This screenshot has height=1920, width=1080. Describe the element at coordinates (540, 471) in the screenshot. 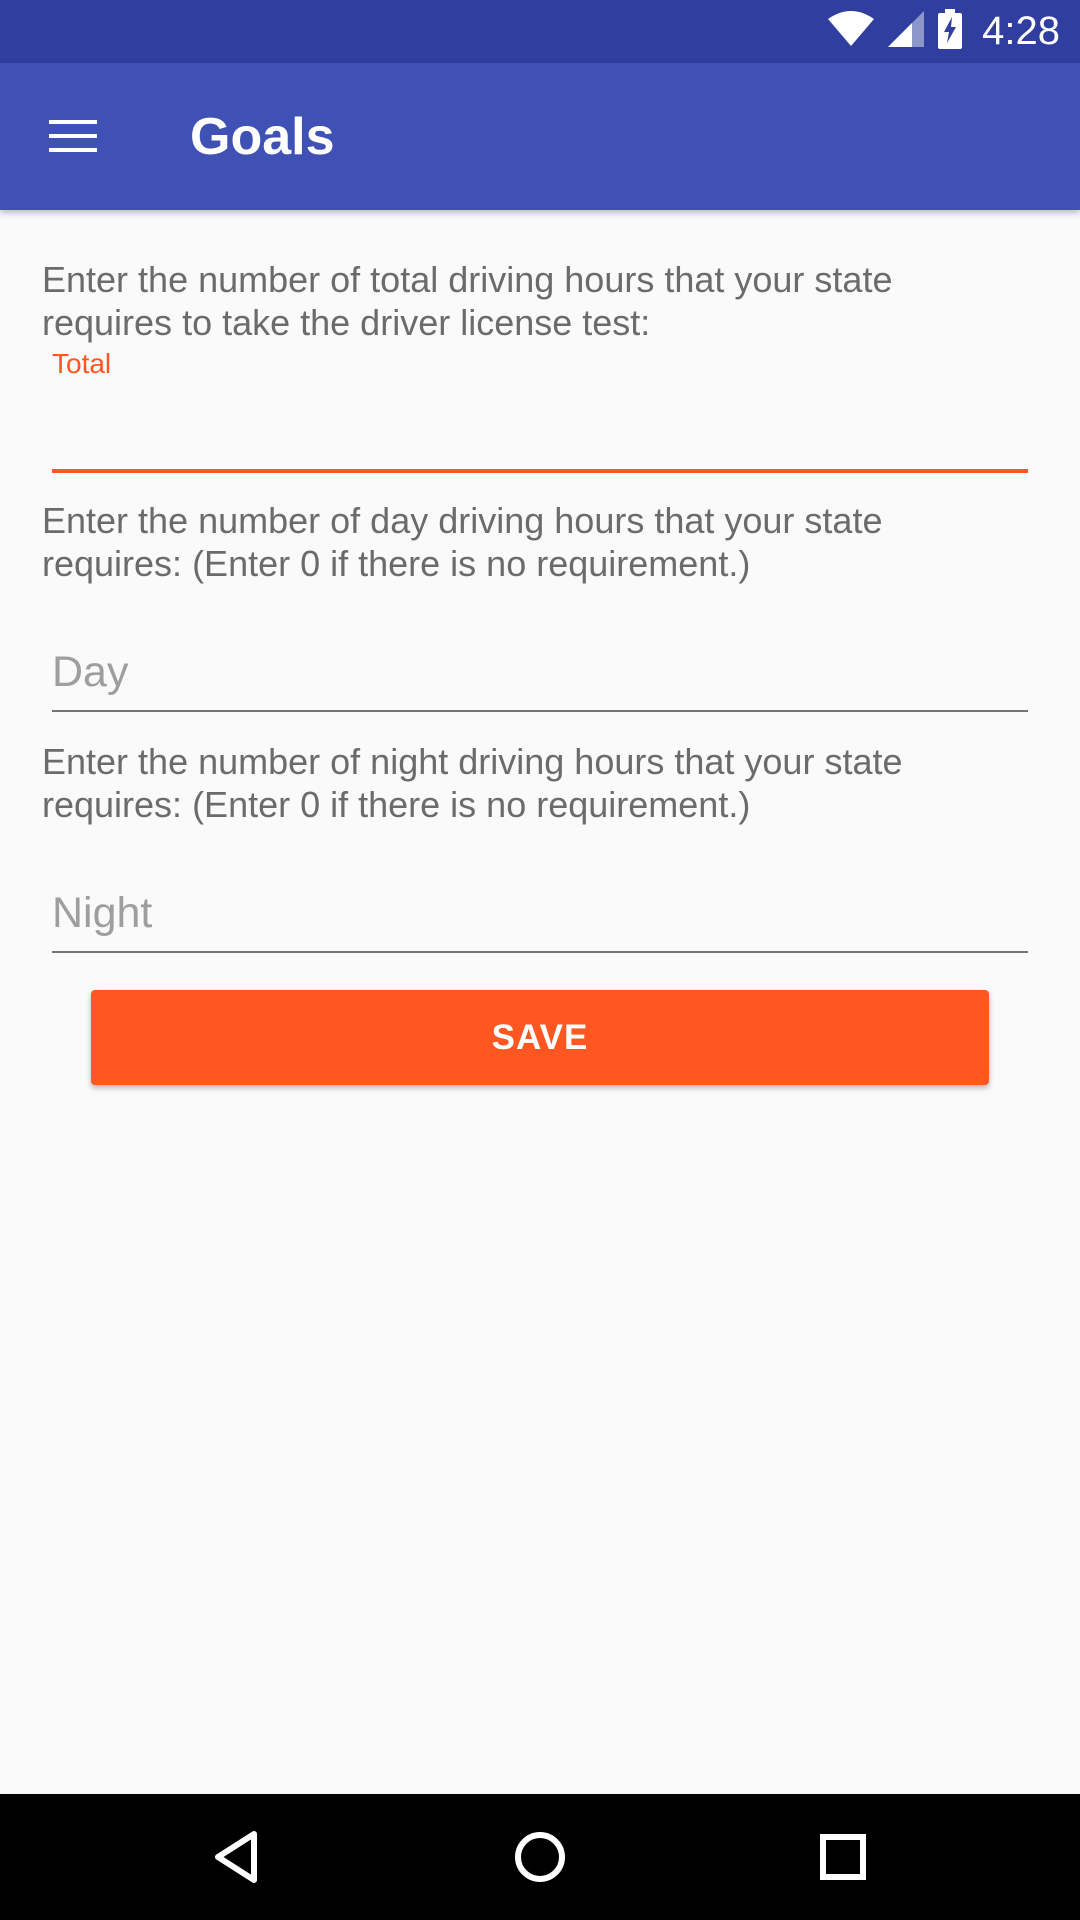

I see `total-field-underline` at that location.